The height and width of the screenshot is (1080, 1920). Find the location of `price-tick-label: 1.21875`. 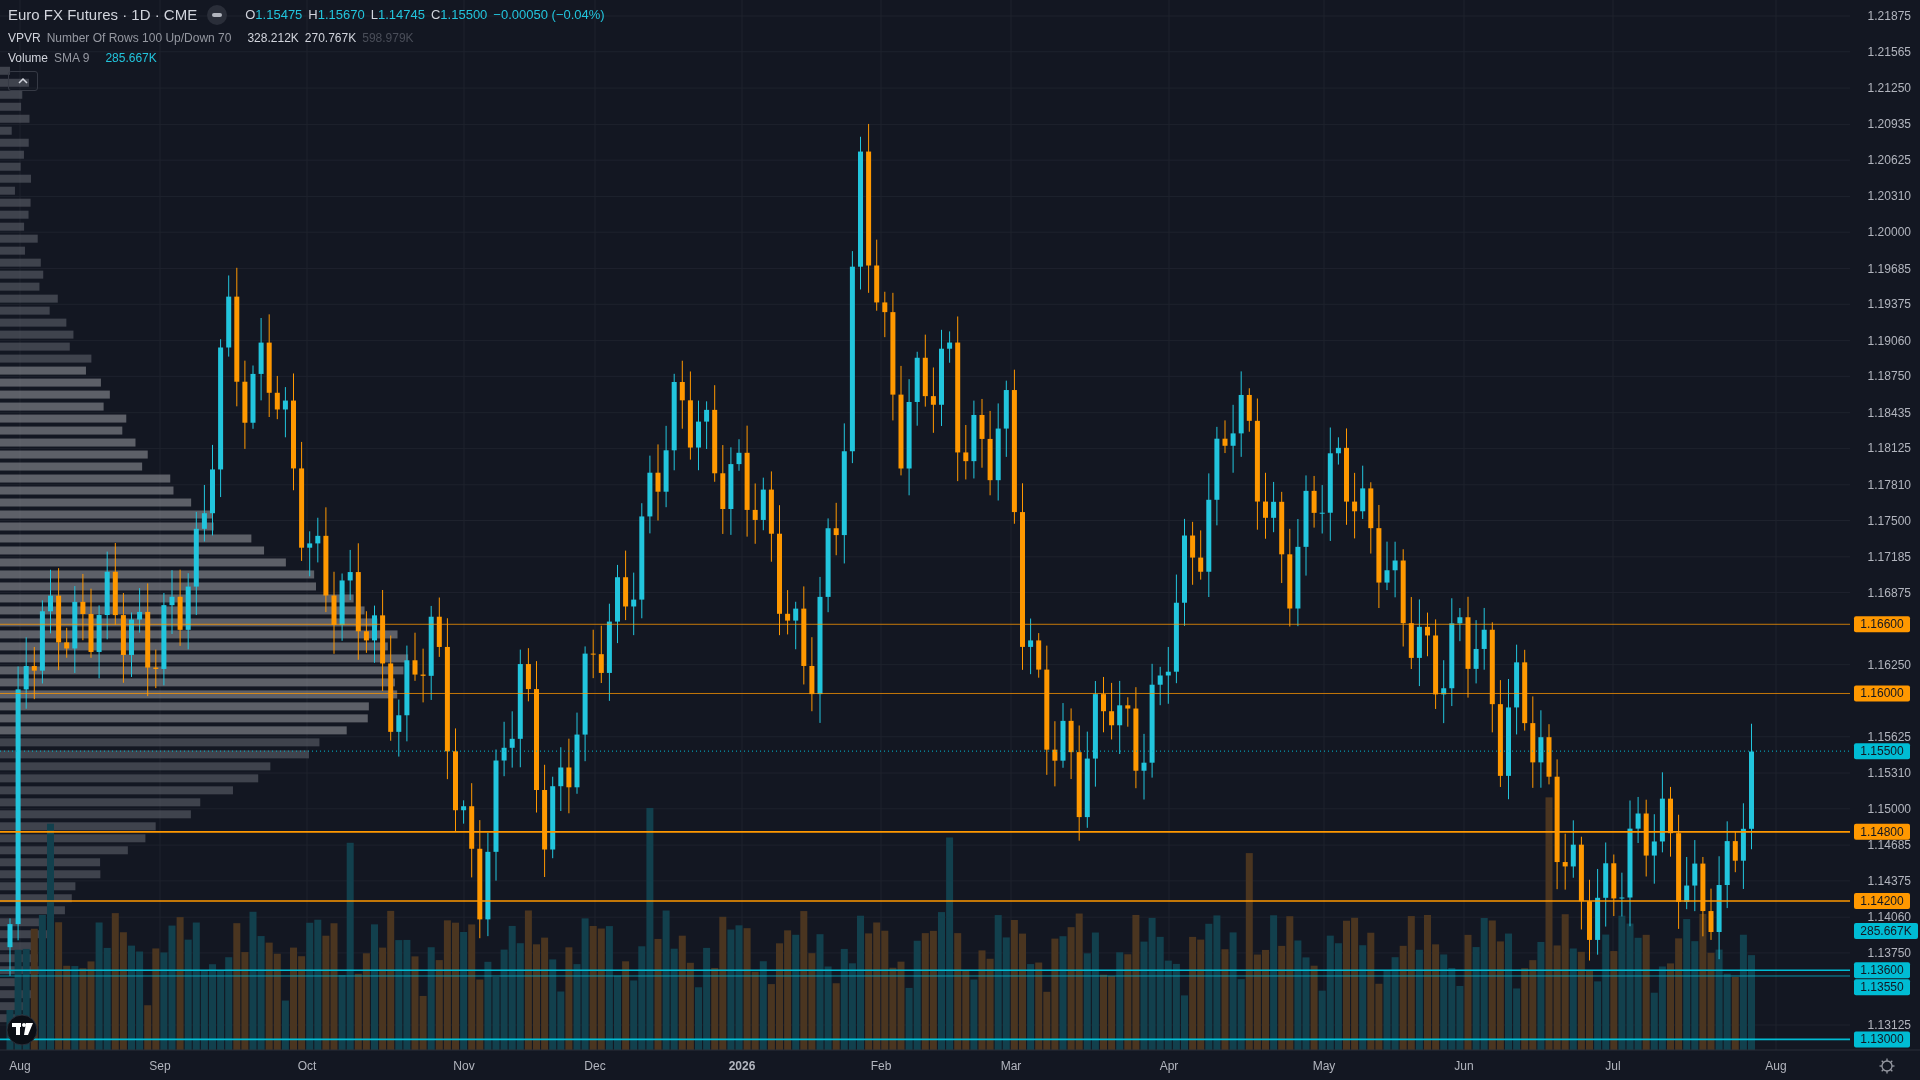

price-tick-label: 1.21875 is located at coordinates (1889, 16).